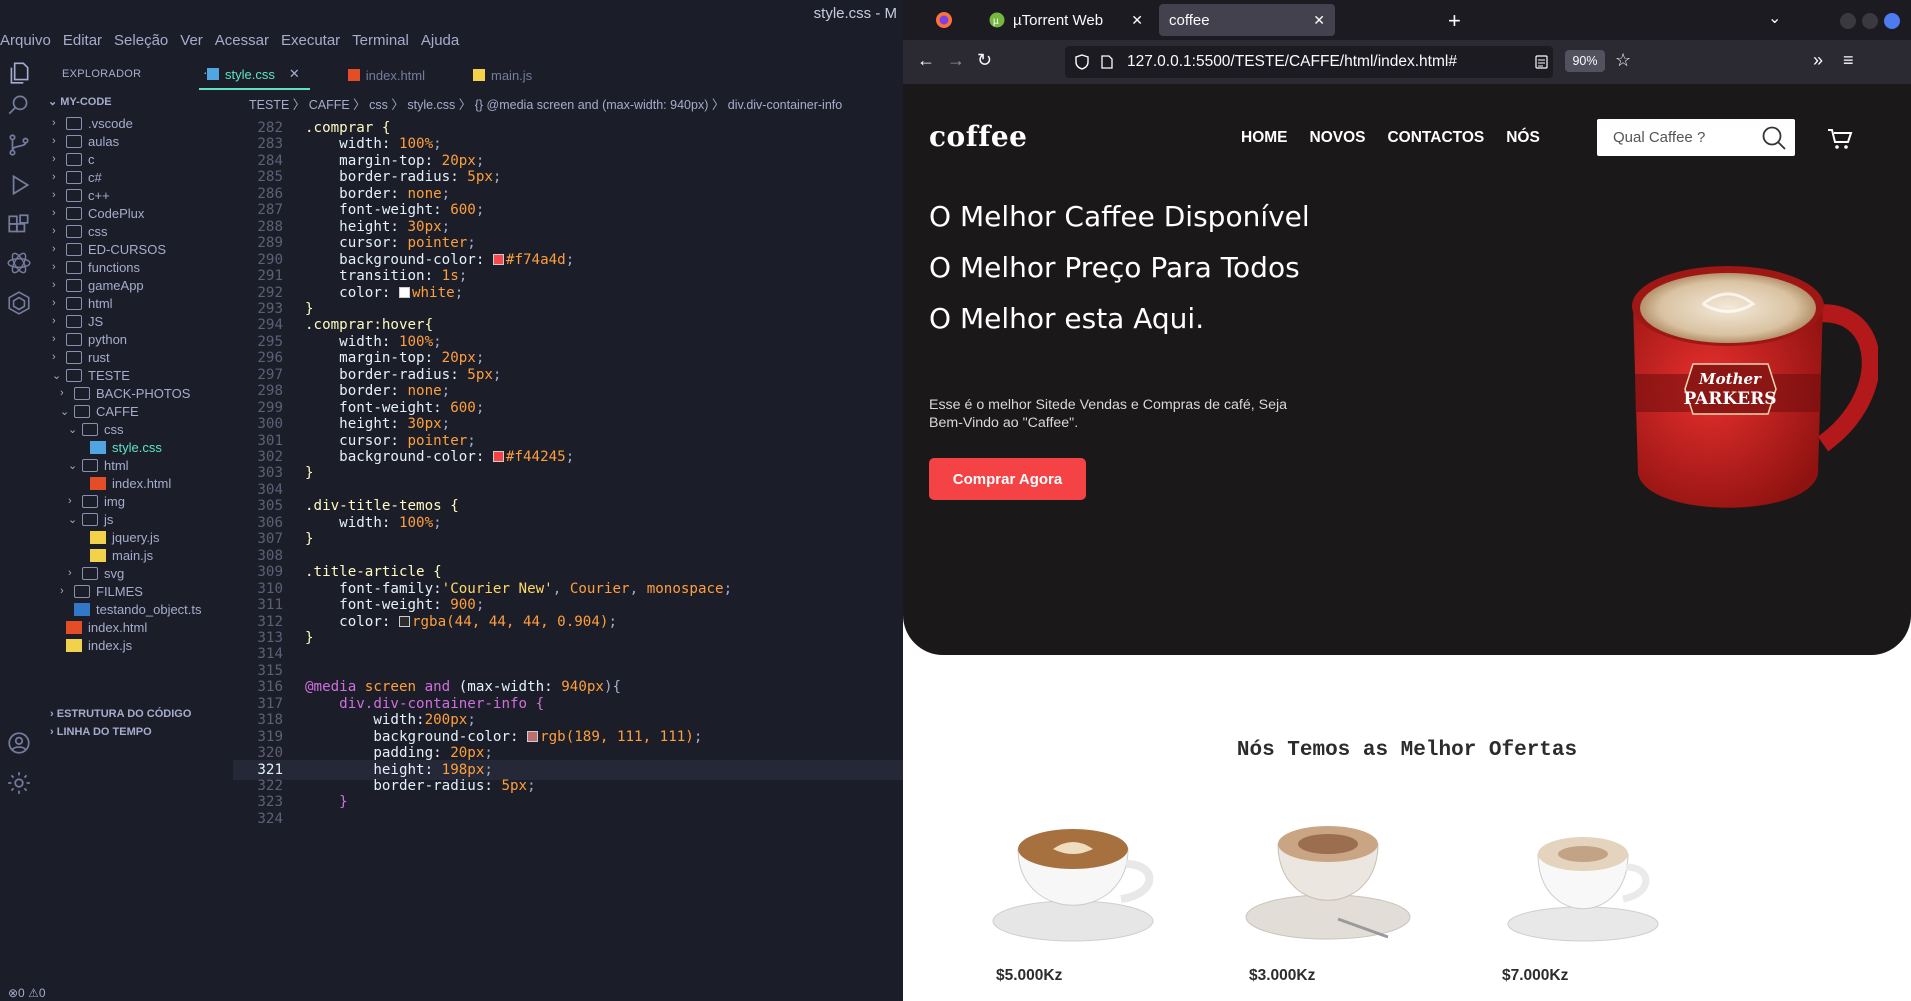 Image resolution: width=1911 pixels, height=1001 pixels. Describe the element at coordinates (1454, 21) in the screenshot. I see `new-tab-icon: +` at that location.